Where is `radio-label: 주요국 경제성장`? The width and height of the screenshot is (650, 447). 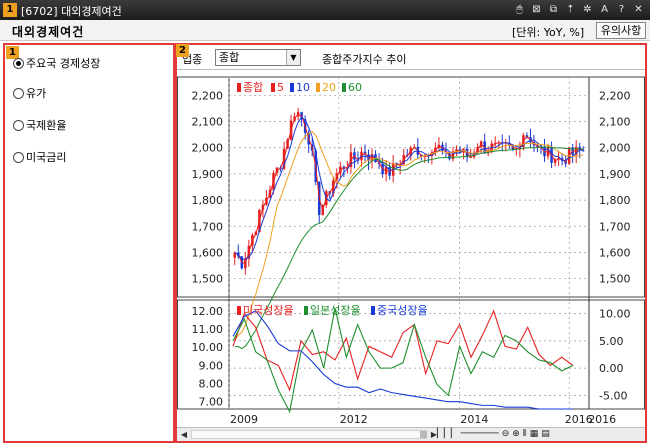 radio-label: 주요국 경제성장 is located at coordinates (63, 63).